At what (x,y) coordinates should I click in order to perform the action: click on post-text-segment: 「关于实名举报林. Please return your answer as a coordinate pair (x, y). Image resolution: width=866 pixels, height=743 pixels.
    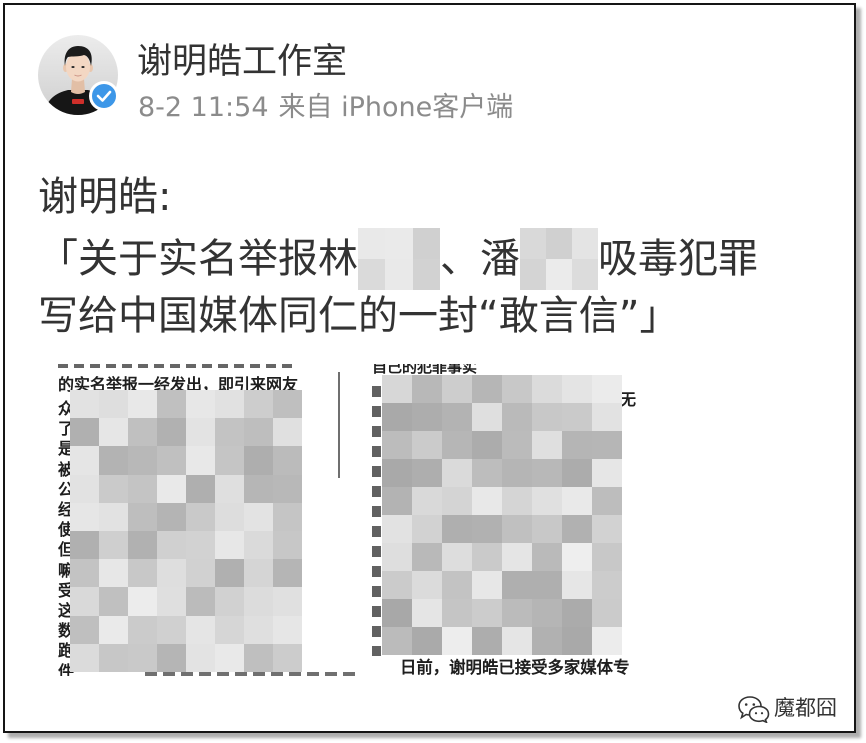
    Looking at the image, I should click on (198, 259).